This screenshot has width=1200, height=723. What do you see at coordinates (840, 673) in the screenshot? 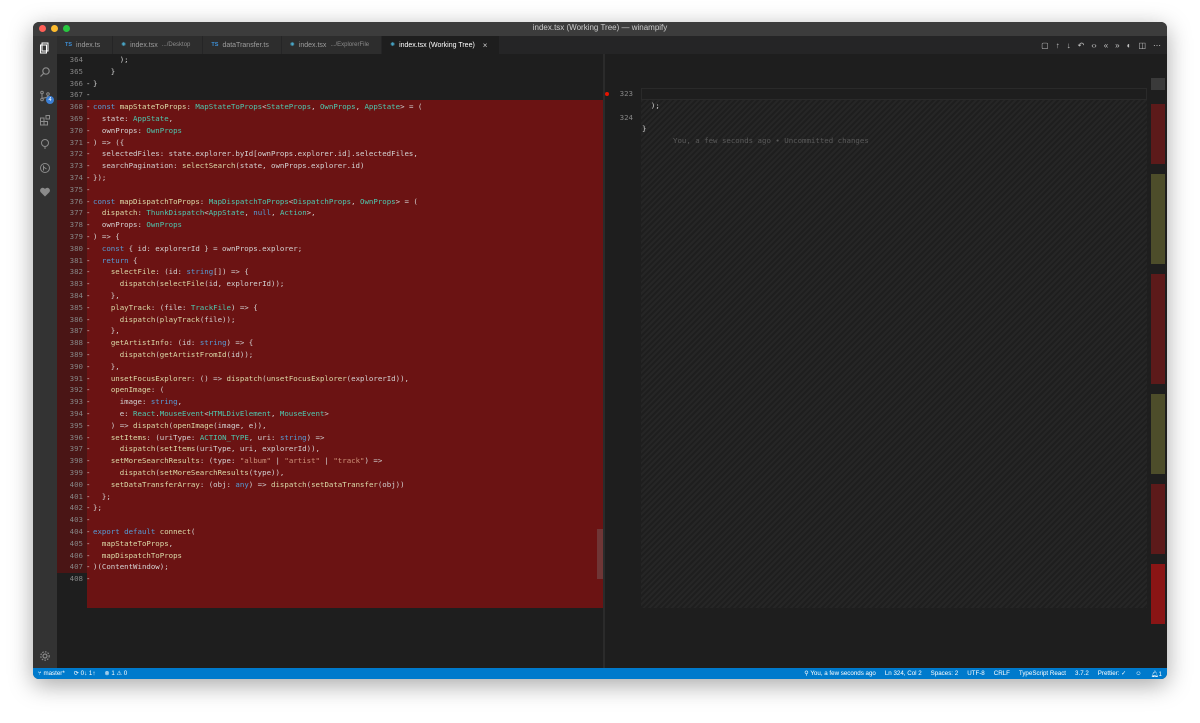
I see `blame-status: ⚲ You, a few seconds ago` at bounding box center [840, 673].